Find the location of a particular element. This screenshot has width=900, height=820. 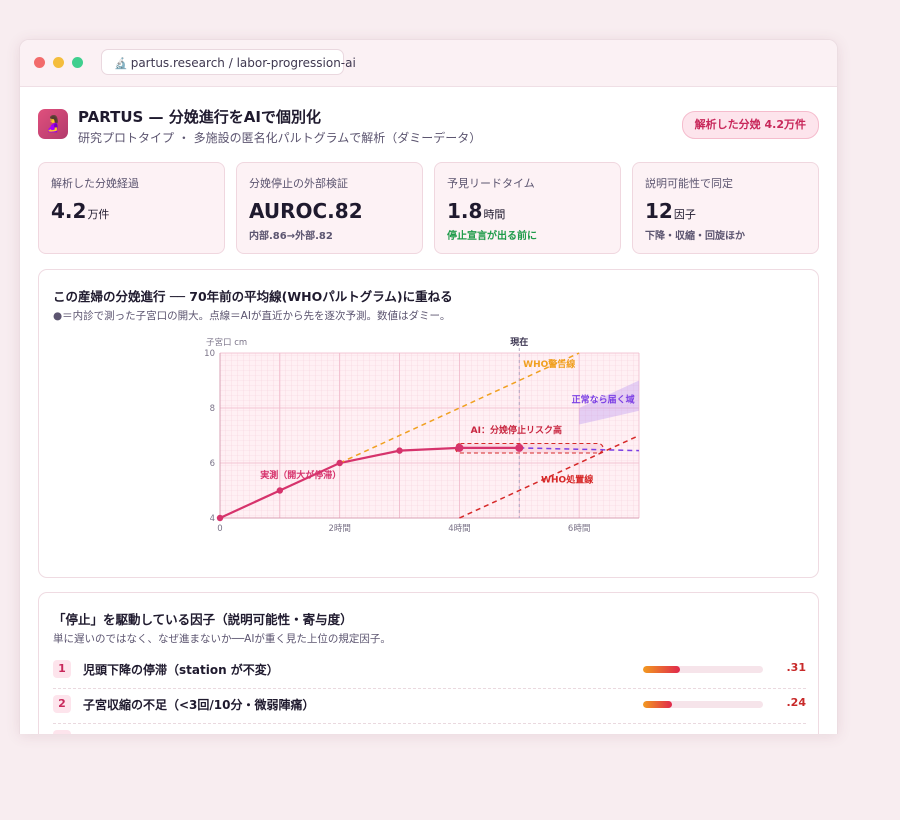

kpi-value-wrap: AUROC.82 is located at coordinates (329, 211).